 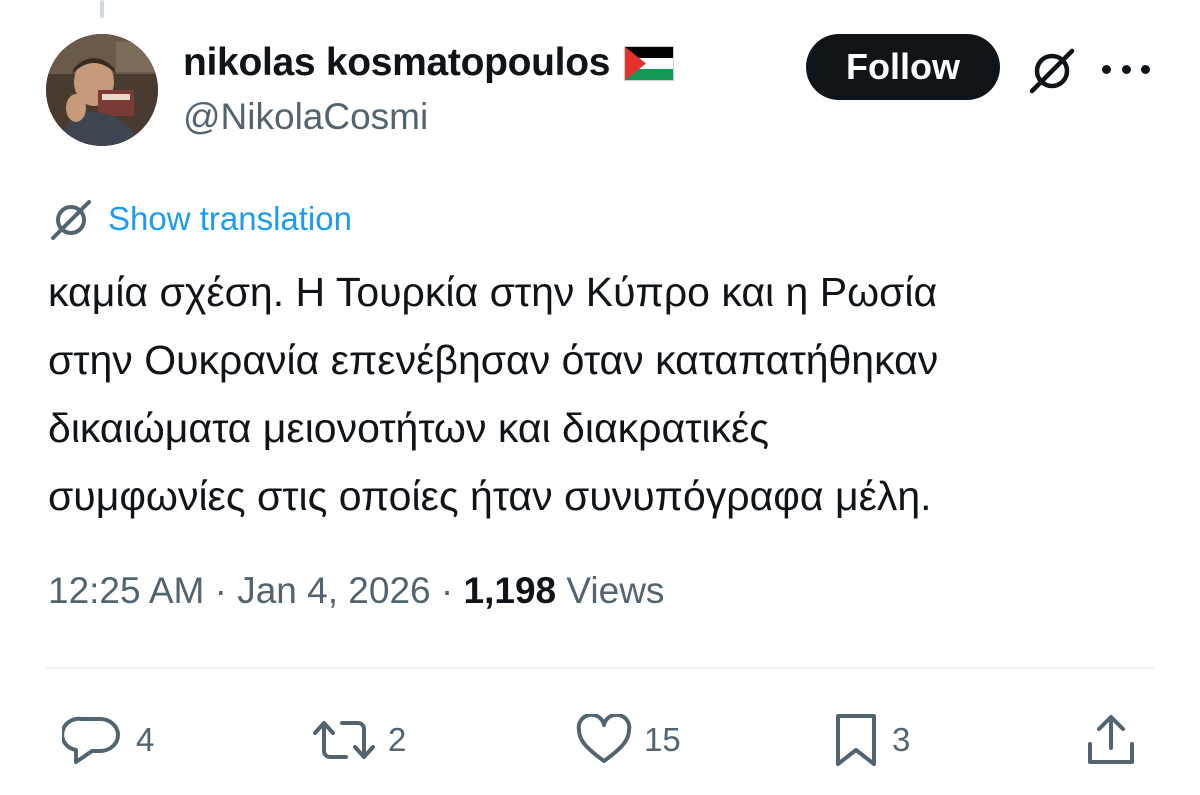 What do you see at coordinates (604, 738) in the screenshot?
I see `heart-icon` at bounding box center [604, 738].